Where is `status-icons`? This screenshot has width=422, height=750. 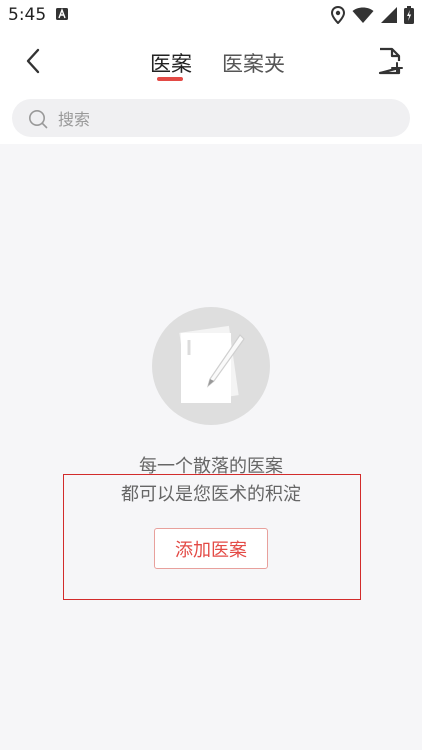
status-icons is located at coordinates (372, 15).